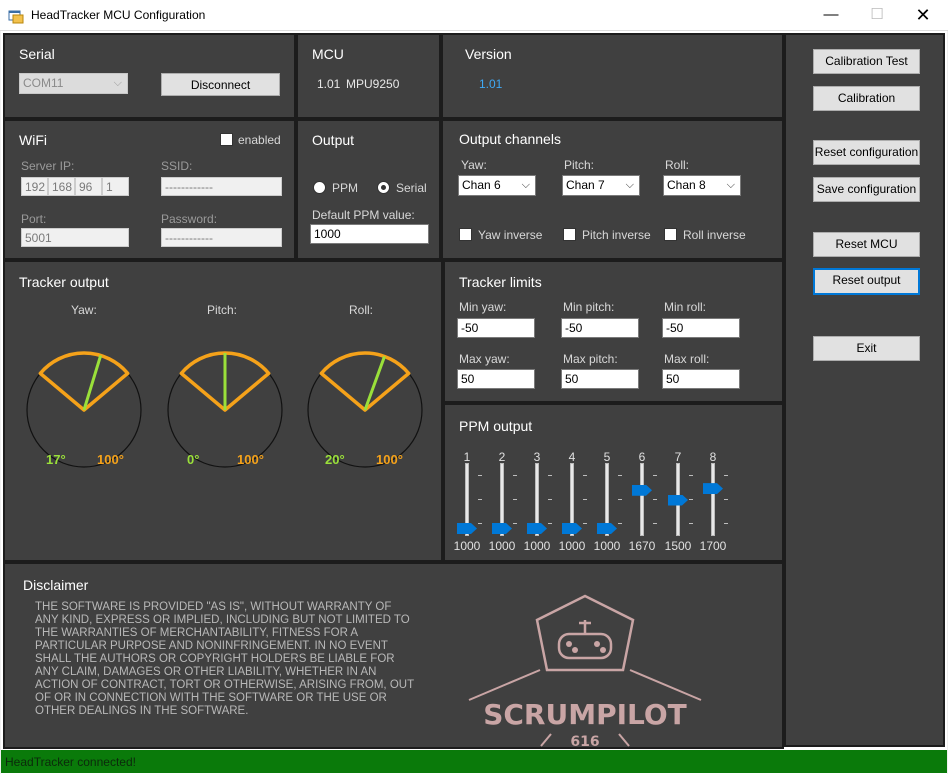 This screenshot has width=948, height=774. What do you see at coordinates (88, 186) in the screenshot?
I see `ip-octet-3: 96` at bounding box center [88, 186].